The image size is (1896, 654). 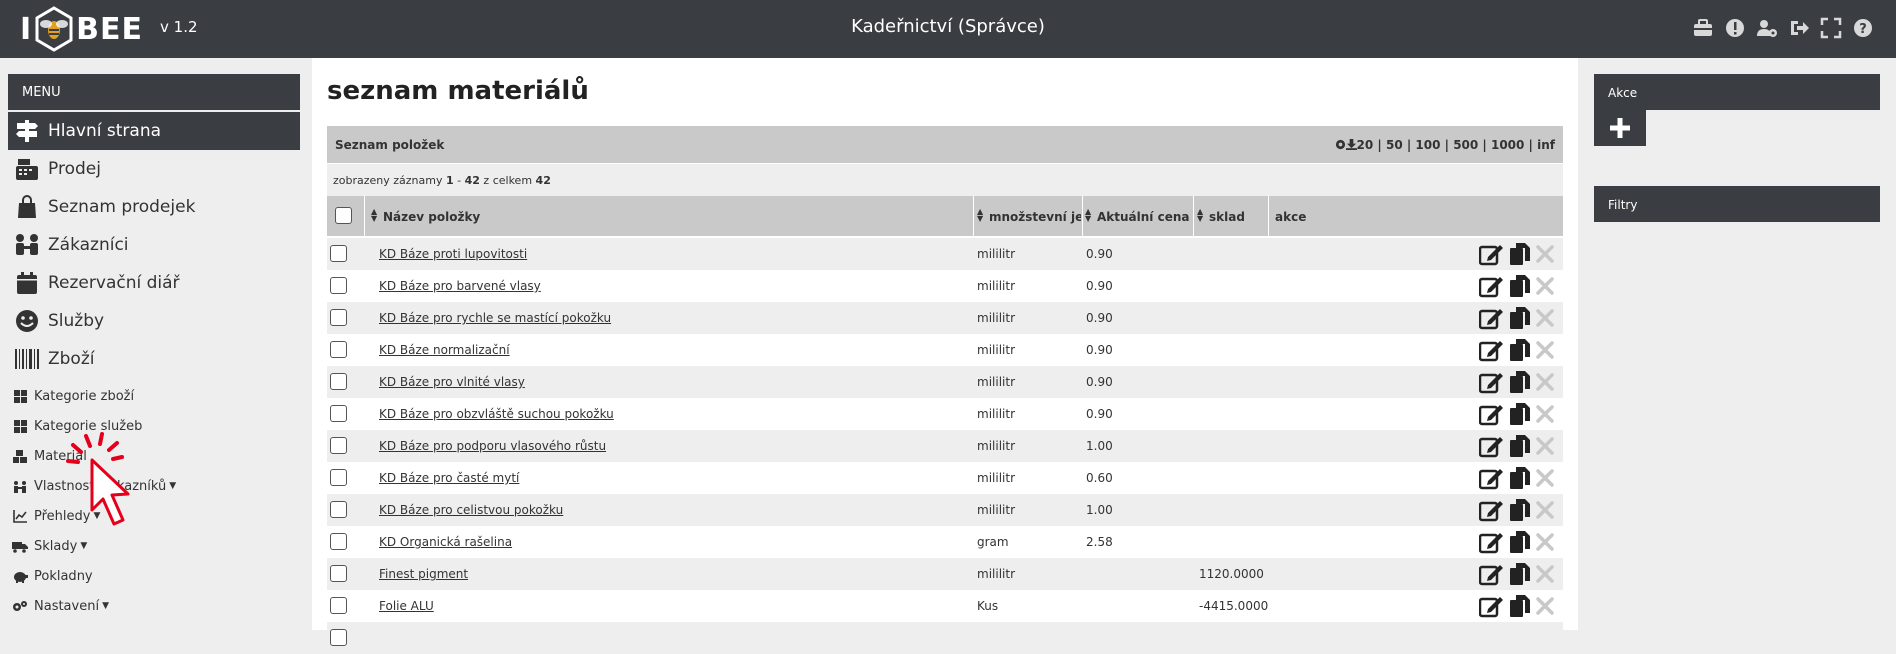 What do you see at coordinates (1799, 28) in the screenshot?
I see `logout-icon` at bounding box center [1799, 28].